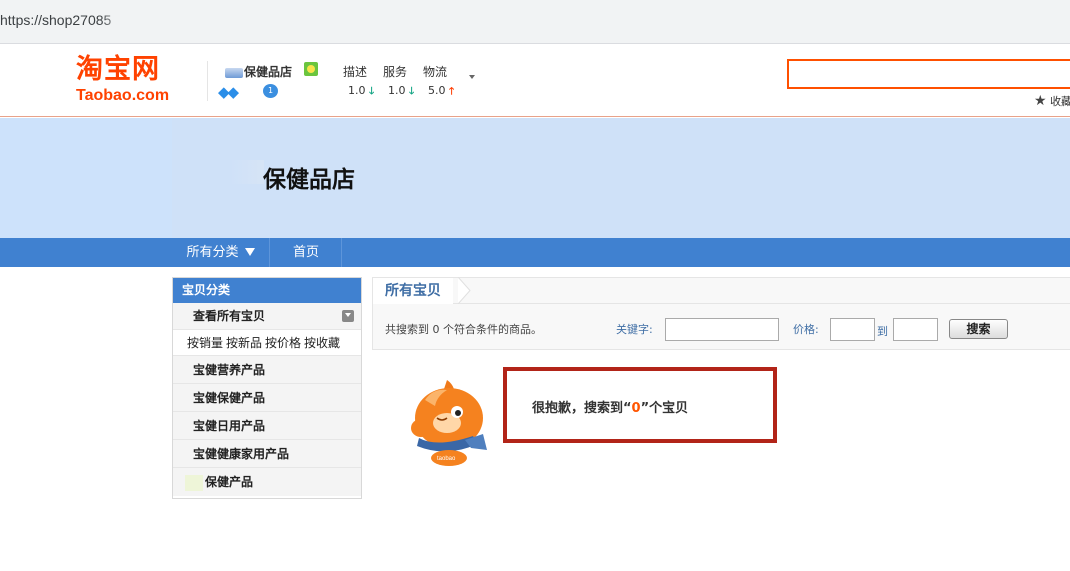  Describe the element at coordinates (322, 343) in the screenshot. I see `sort-by-favorites: 按收藏` at that location.